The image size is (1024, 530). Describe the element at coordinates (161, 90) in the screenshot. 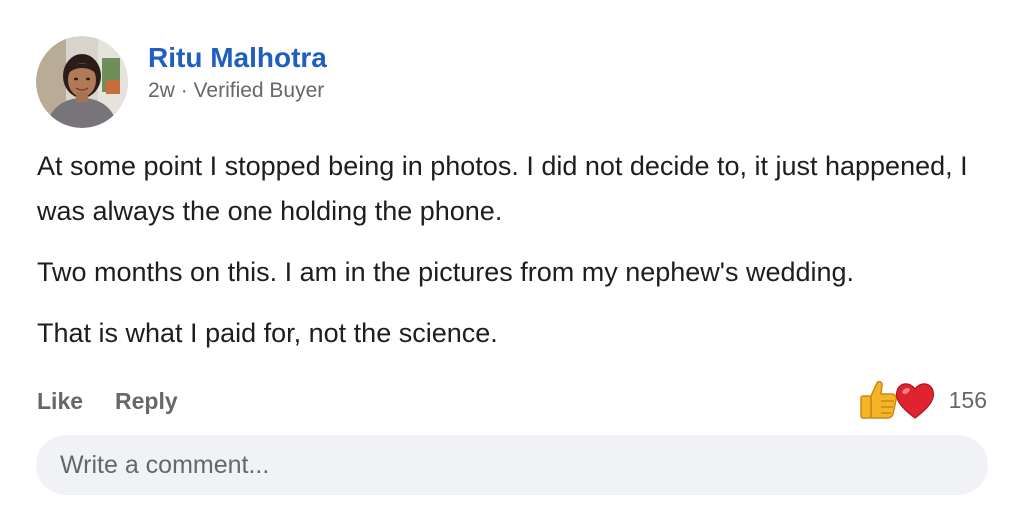

I see `post-age: 2w` at that location.